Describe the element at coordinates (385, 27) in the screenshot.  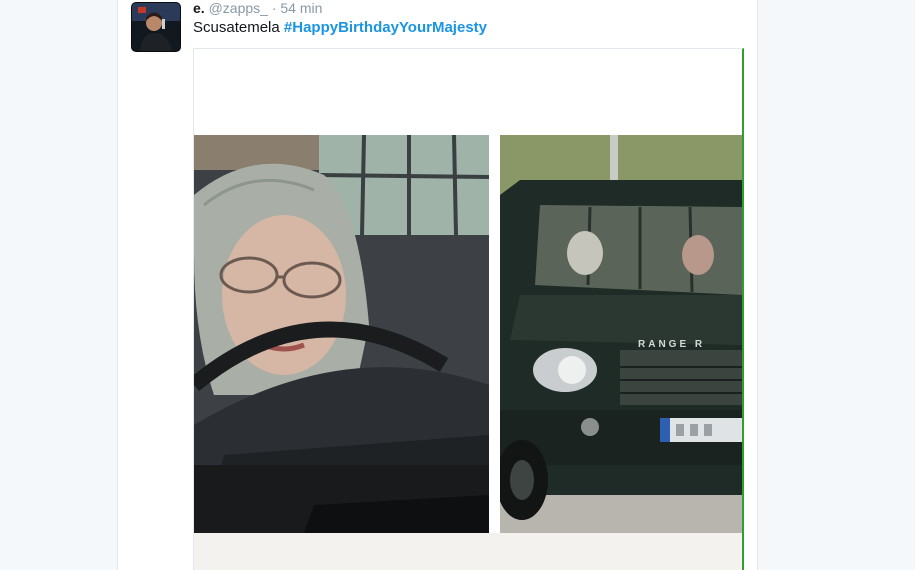
I see `hashtag-link: #HappyBirthdayYourMajesty` at that location.